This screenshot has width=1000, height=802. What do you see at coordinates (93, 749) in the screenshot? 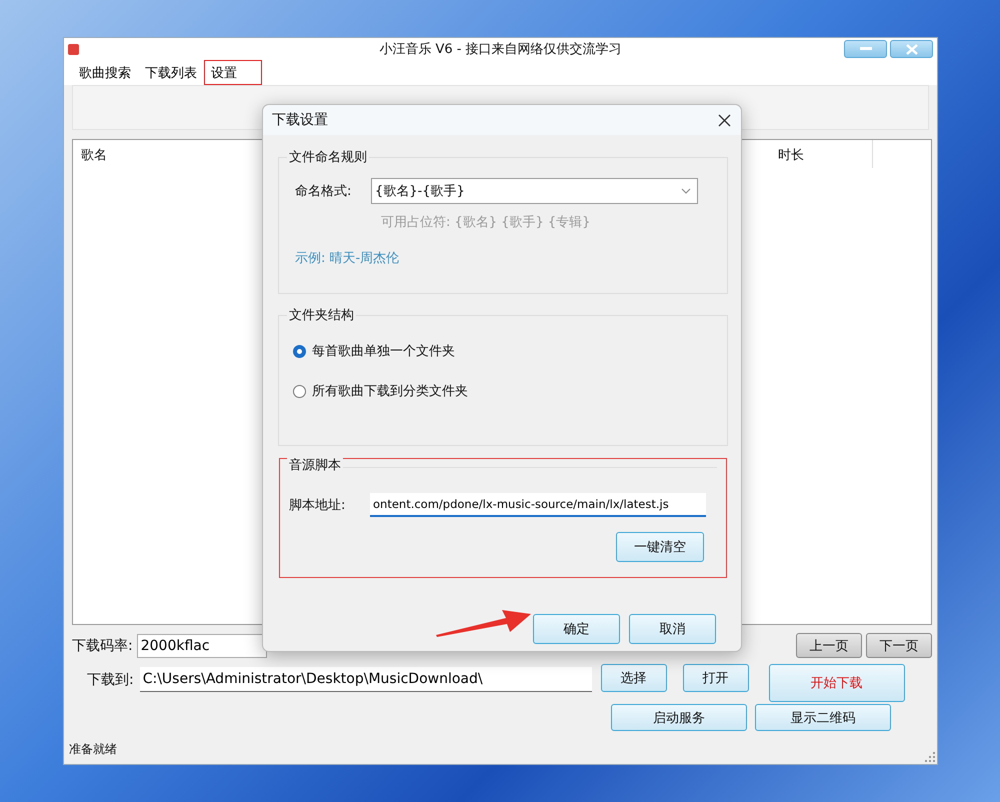
I see `status-text: 准备就绪` at bounding box center [93, 749].